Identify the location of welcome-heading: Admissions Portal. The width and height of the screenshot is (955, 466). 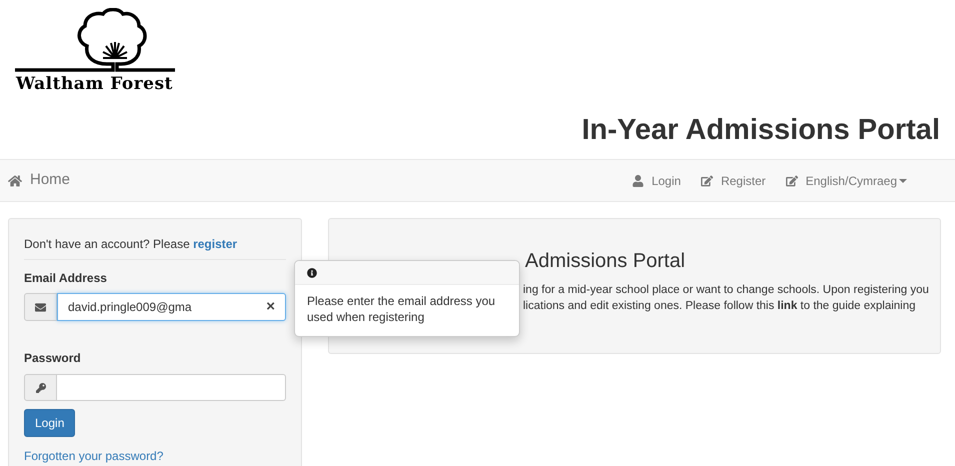
(605, 261).